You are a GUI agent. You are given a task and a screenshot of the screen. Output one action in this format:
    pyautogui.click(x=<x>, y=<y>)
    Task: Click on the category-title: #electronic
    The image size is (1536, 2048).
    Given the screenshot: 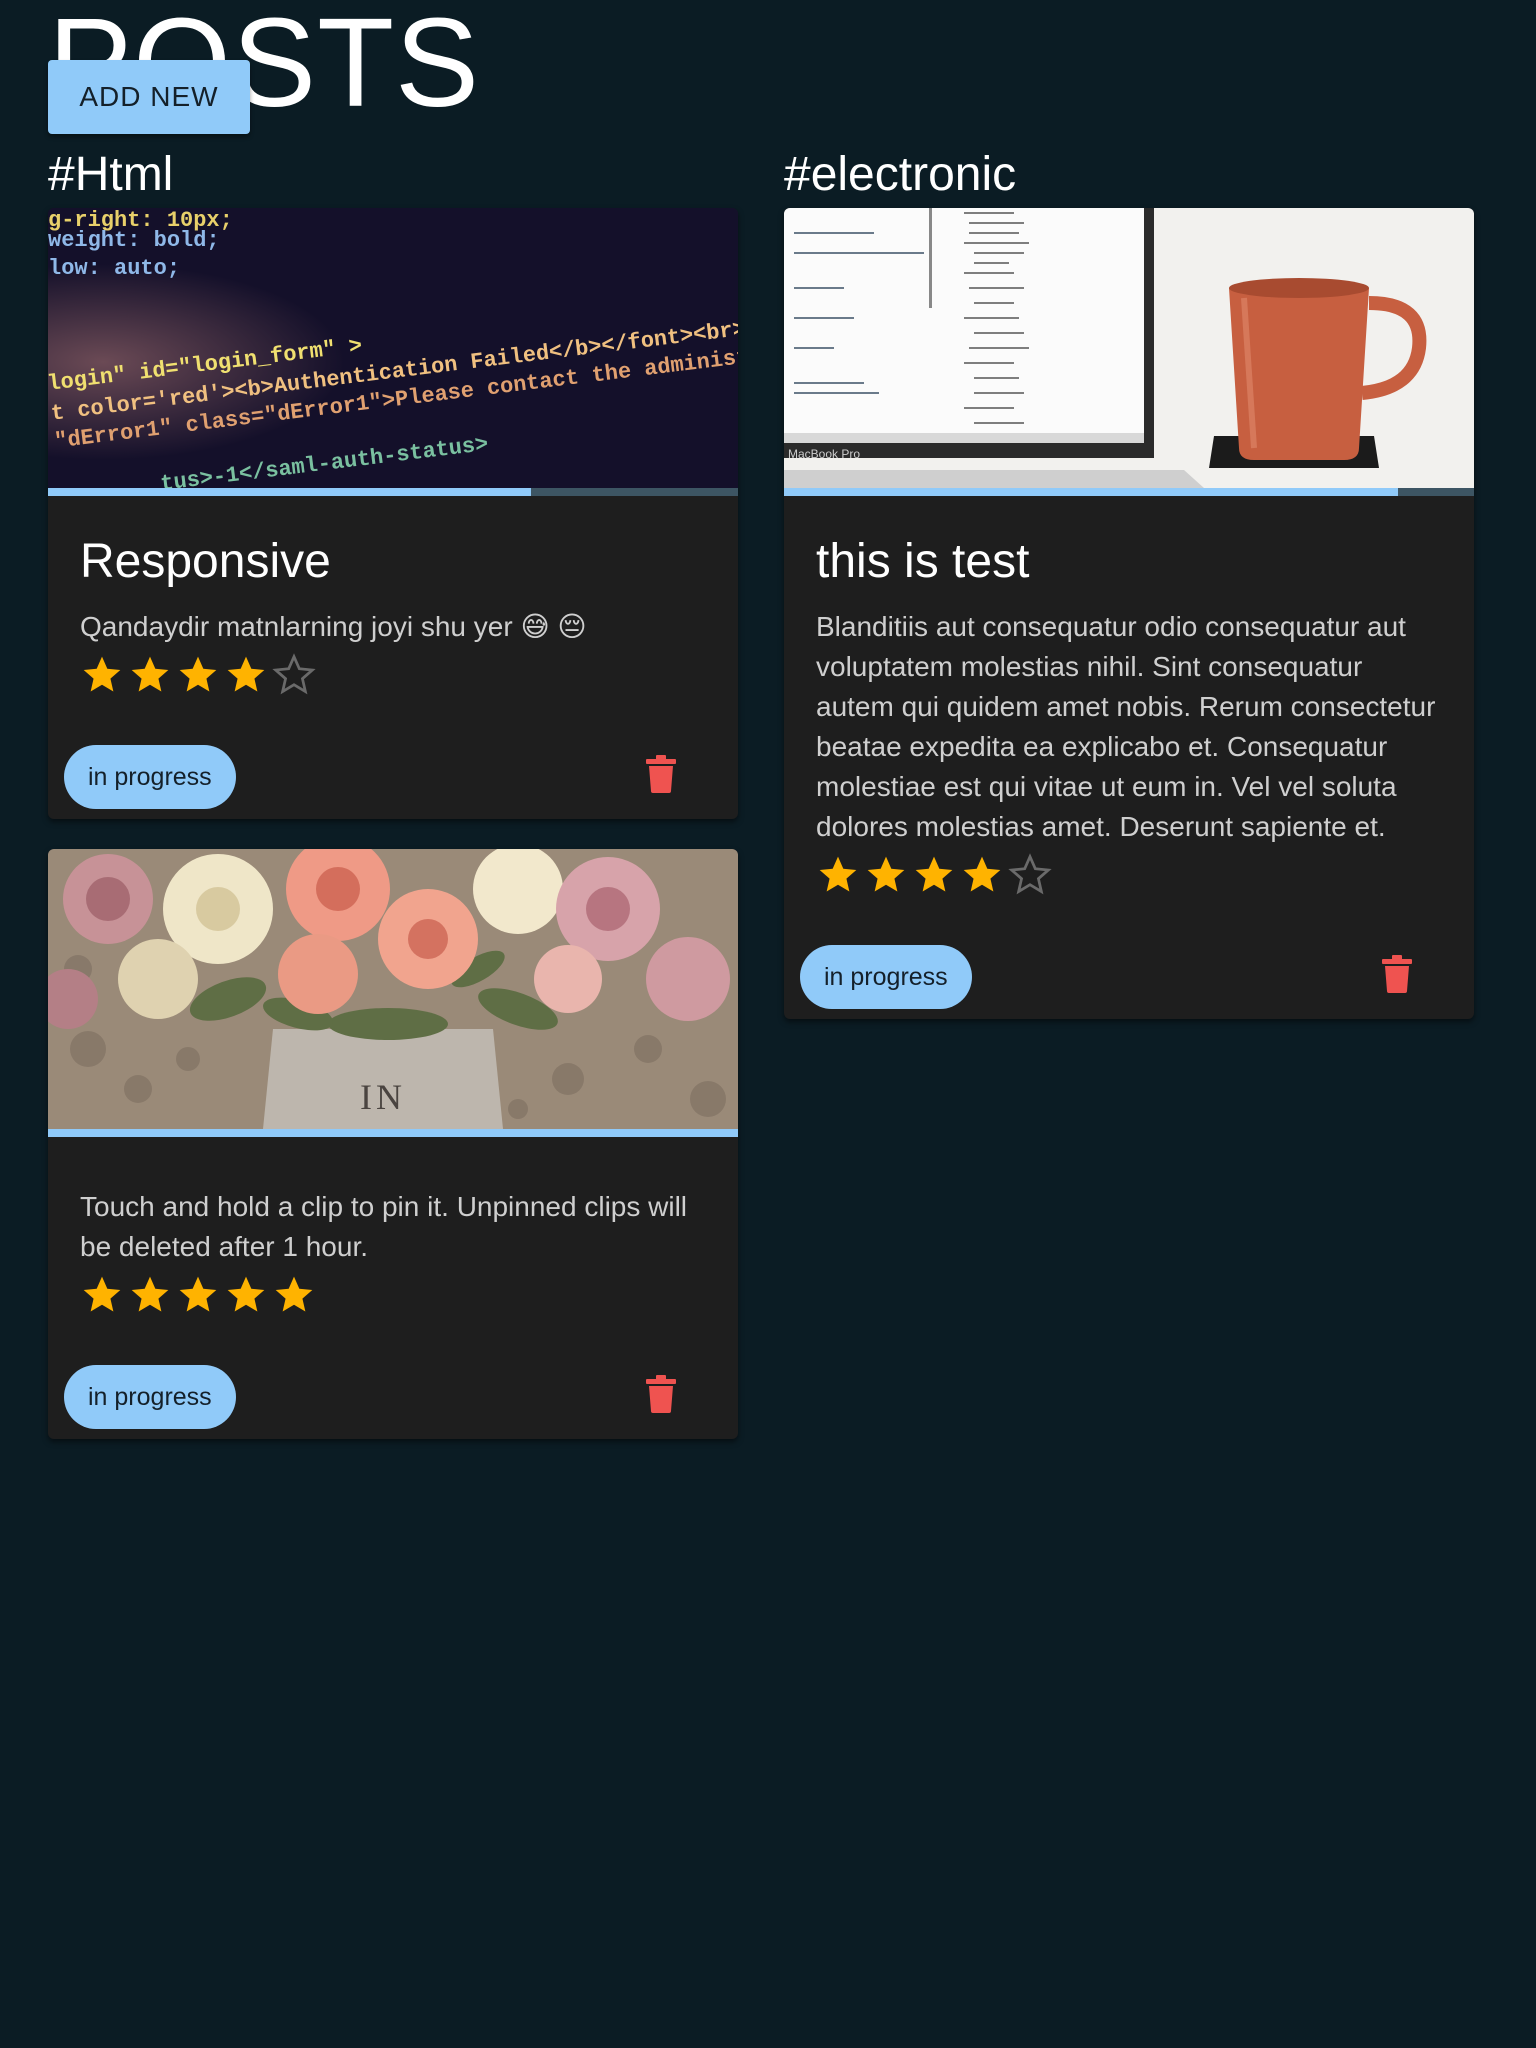 What is the action you would take?
    pyautogui.click(x=900, y=174)
    